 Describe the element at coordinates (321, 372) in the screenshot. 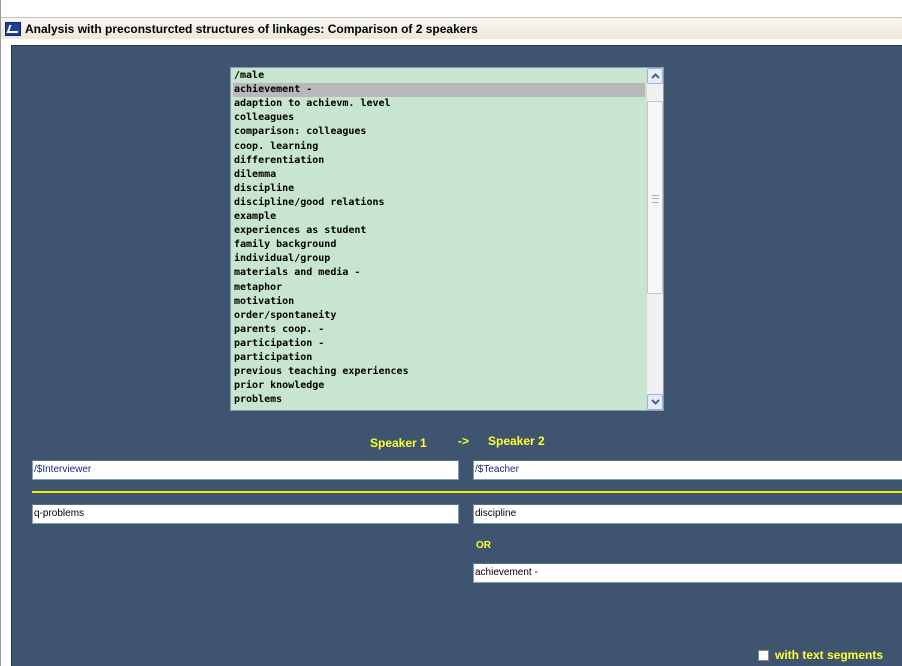

I see `list-item: previous teaching experiences` at that location.